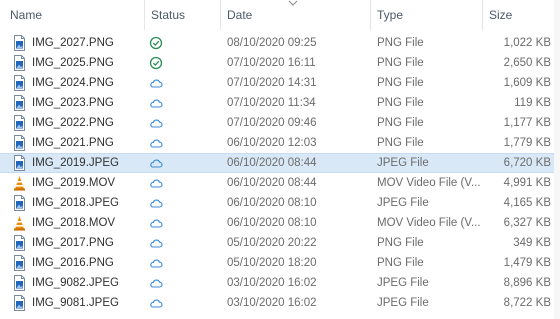 The image size is (560, 319). What do you see at coordinates (527, 183) in the screenshot?
I see `file-size: 4,991 KB` at bounding box center [527, 183].